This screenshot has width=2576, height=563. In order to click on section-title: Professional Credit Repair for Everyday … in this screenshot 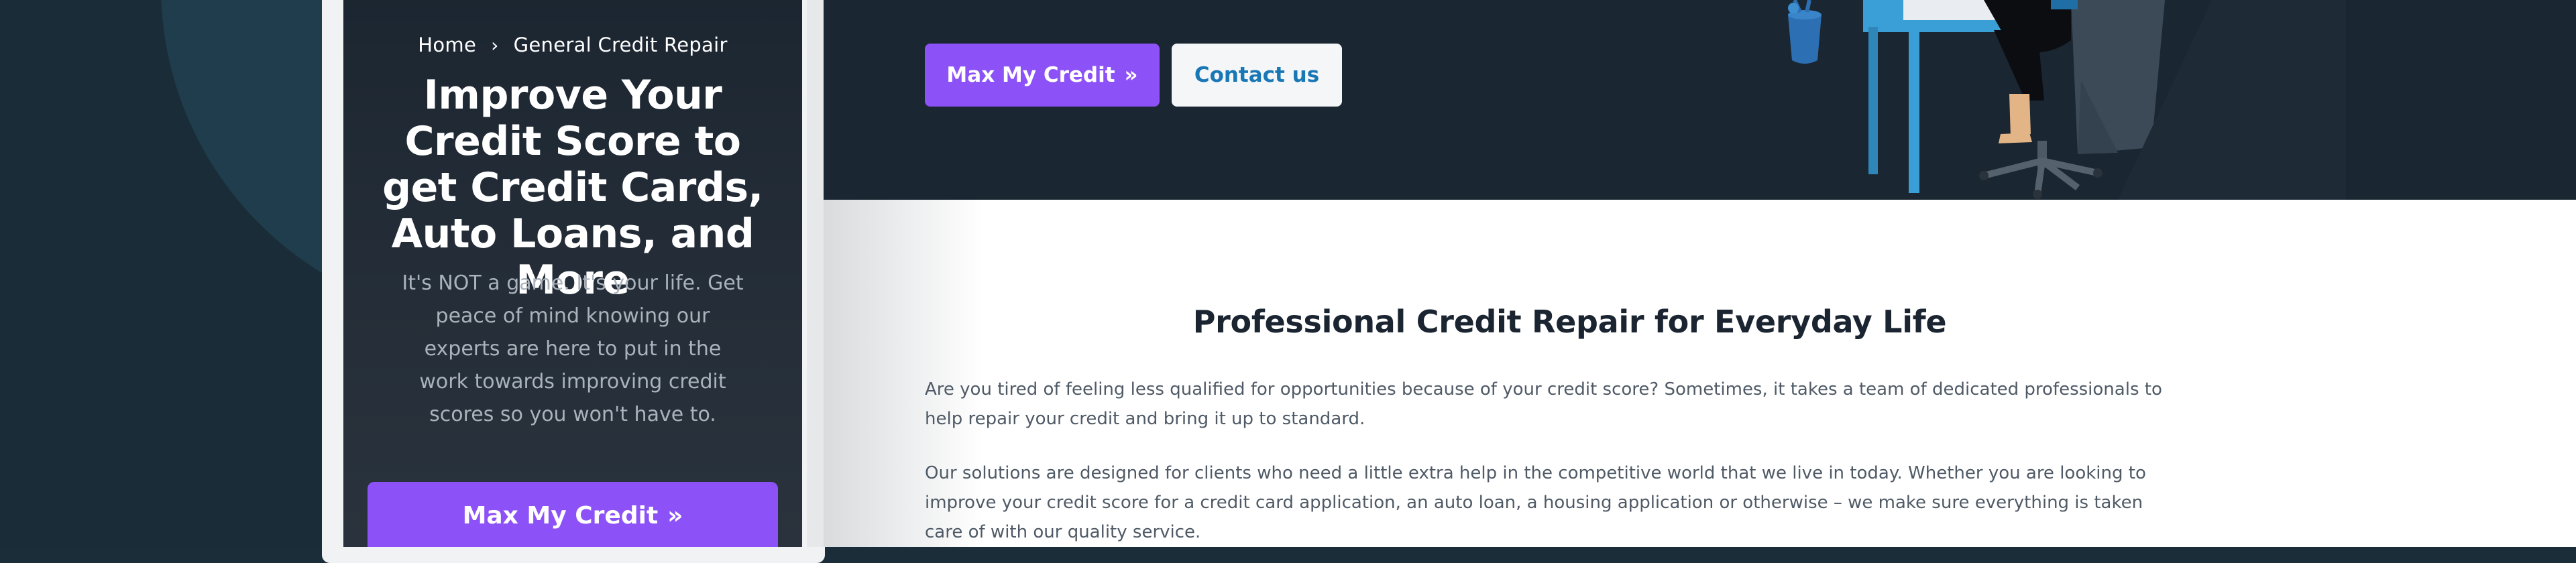, I will do `click(1569, 322)`.